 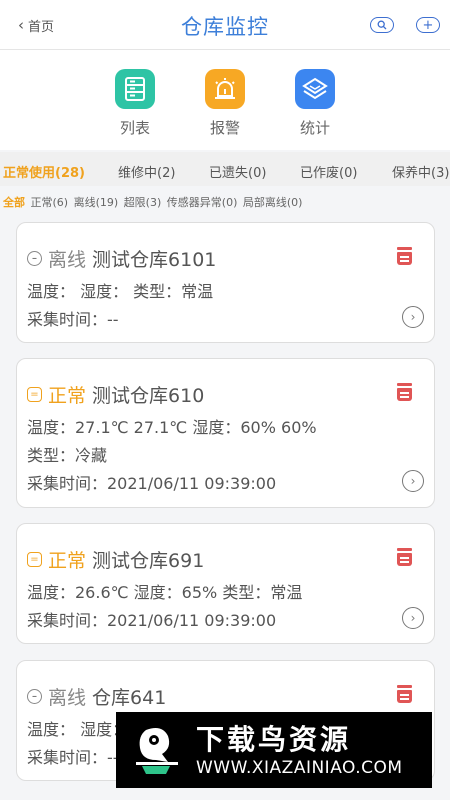 I want to click on filter-sensor-error: 传感器异常(0), so click(x=202, y=202).